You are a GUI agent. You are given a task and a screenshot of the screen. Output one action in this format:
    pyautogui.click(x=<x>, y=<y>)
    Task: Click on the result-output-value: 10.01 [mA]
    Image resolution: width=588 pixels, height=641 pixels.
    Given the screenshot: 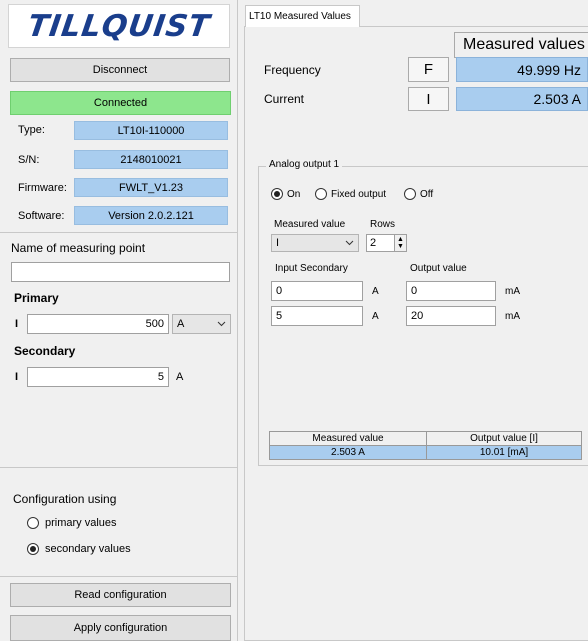 What is the action you would take?
    pyautogui.click(x=504, y=452)
    